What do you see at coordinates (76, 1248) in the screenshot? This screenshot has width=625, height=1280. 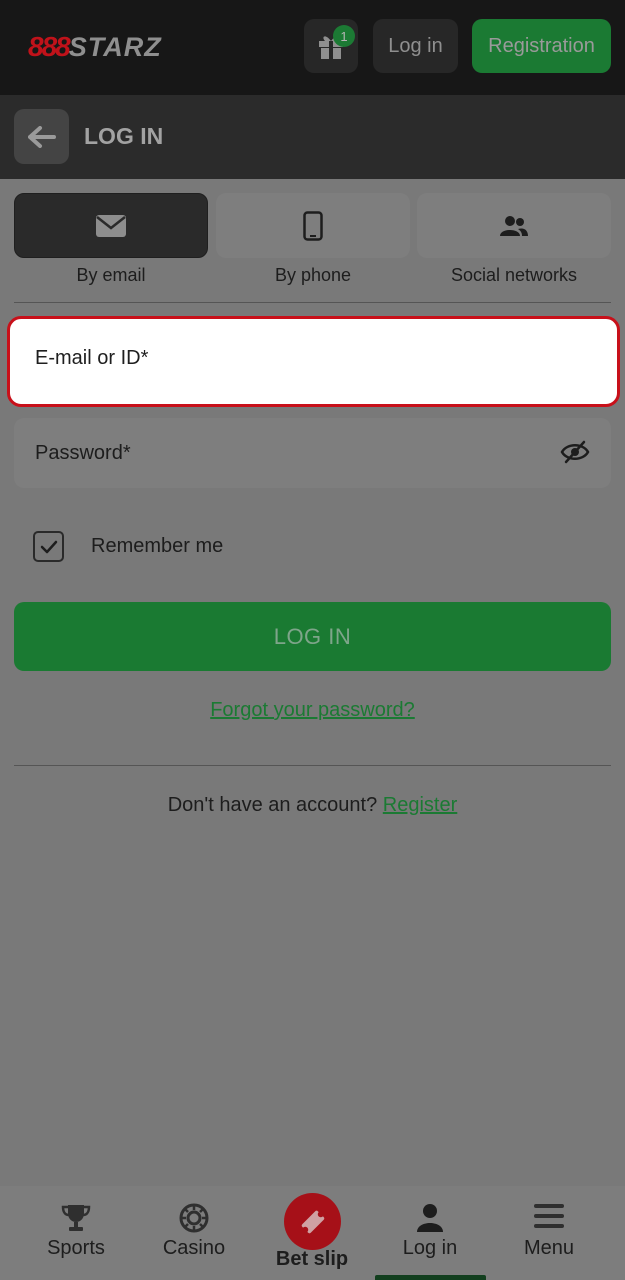 I see `nav-label-sports: Sports` at bounding box center [76, 1248].